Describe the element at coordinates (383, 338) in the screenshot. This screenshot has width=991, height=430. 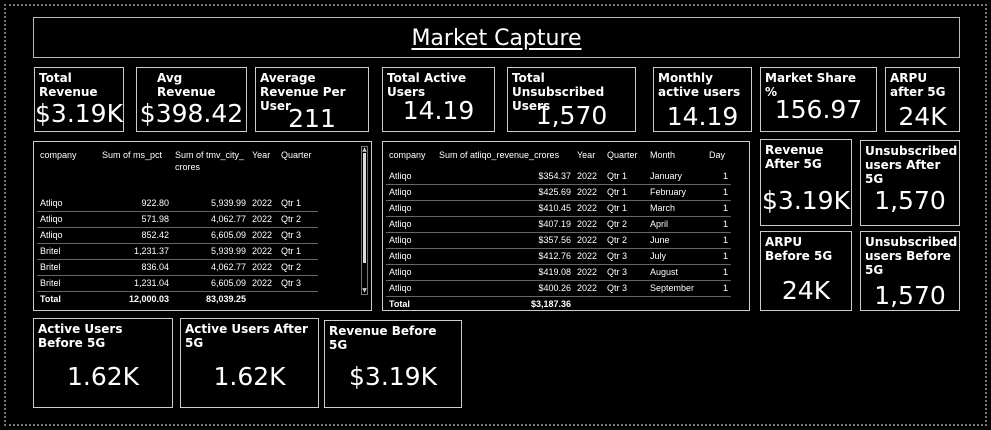
I see `revenue-before-label: Revenue Before 5G` at that location.